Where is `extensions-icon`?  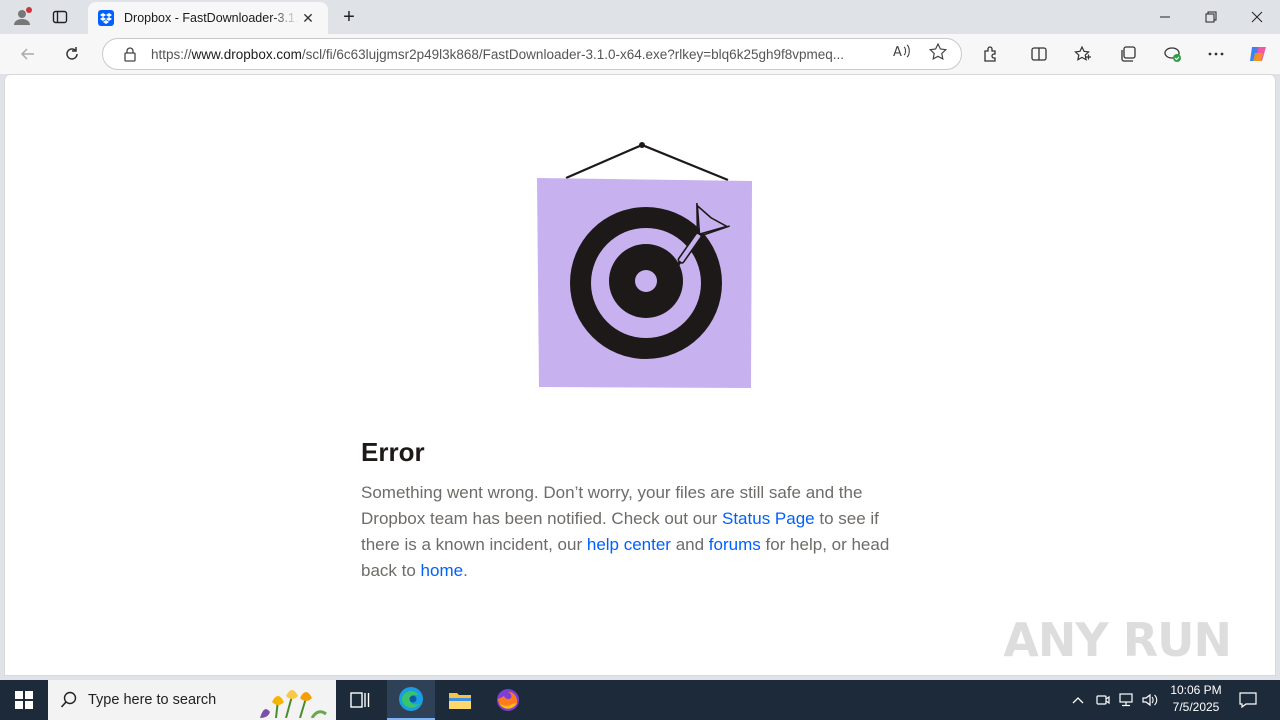 extensions-icon is located at coordinates (991, 54).